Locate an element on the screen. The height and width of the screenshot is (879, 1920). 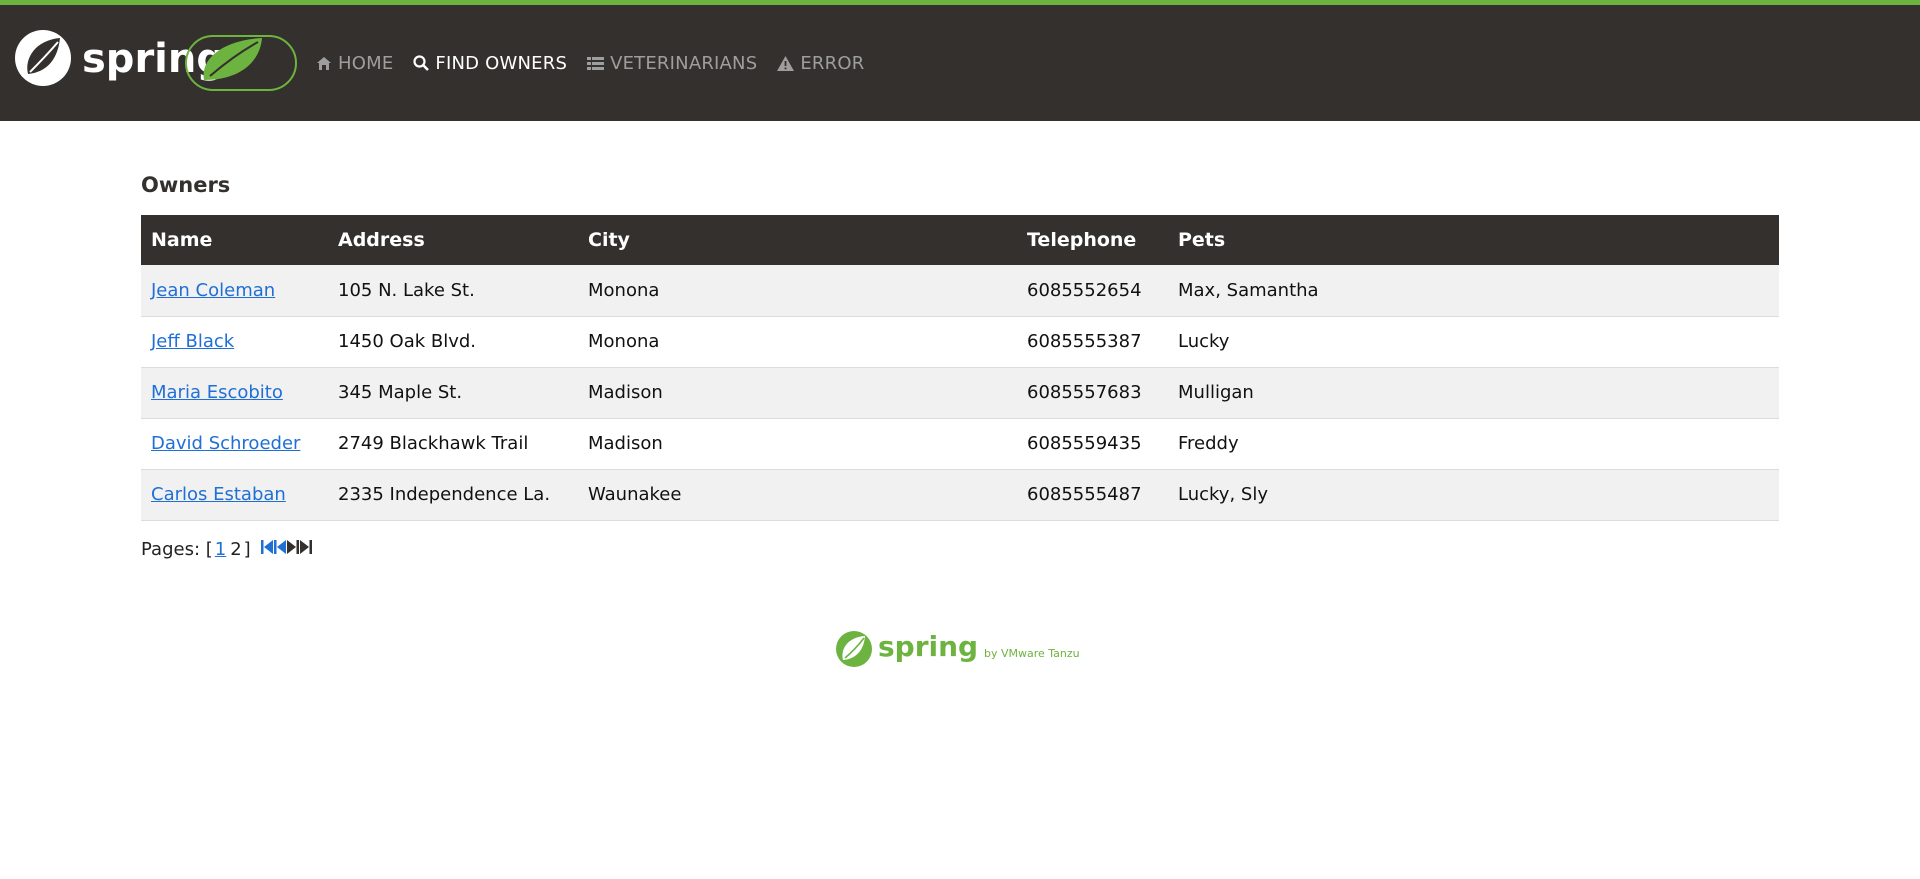
owner-address: 1450 Oak Blvd. is located at coordinates (407, 341).